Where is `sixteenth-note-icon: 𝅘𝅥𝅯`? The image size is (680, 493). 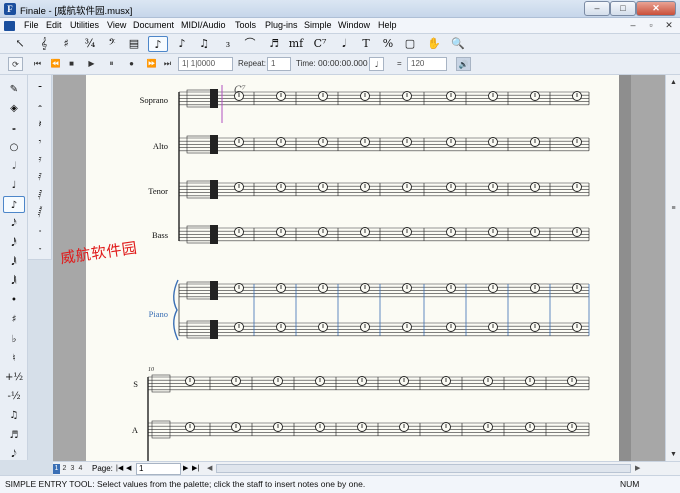 sixteenth-note-icon: 𝅘𝅥𝅯 is located at coordinates (14, 223).